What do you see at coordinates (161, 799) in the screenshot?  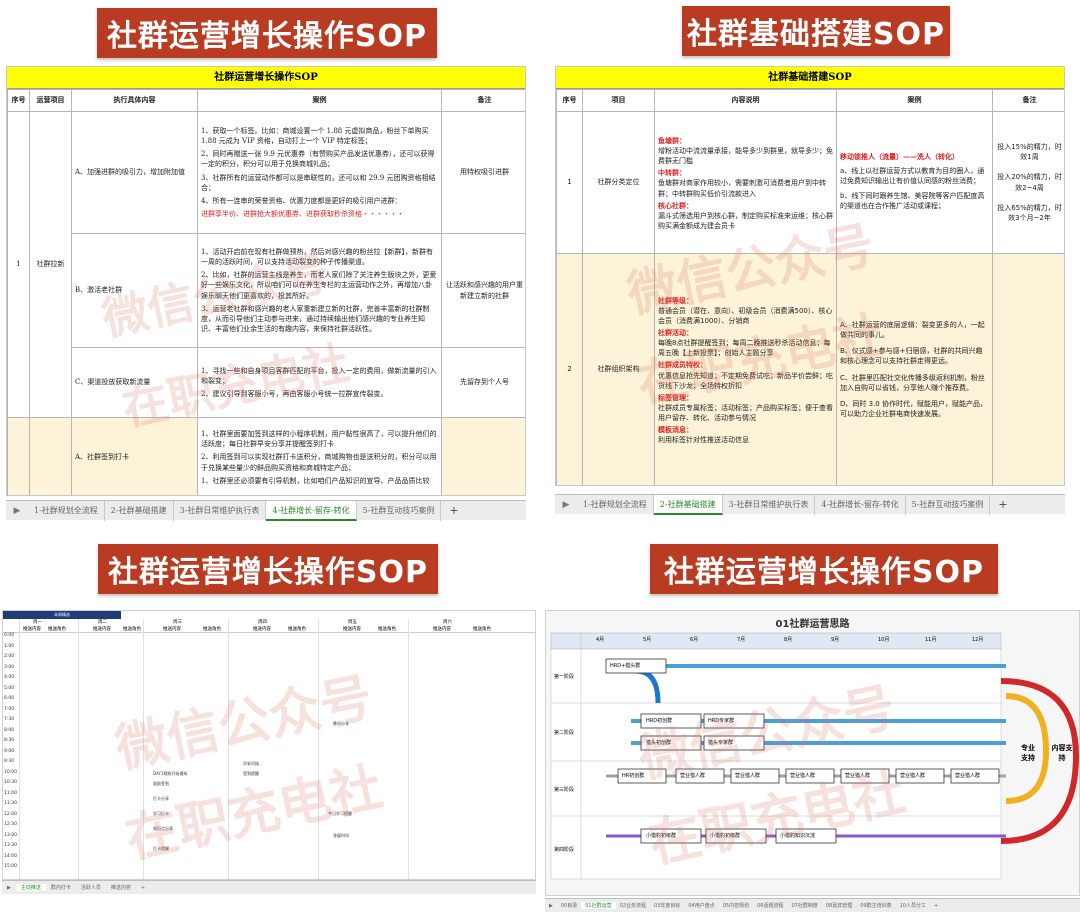 I see `schedule-entry: 打卡分享` at bounding box center [161, 799].